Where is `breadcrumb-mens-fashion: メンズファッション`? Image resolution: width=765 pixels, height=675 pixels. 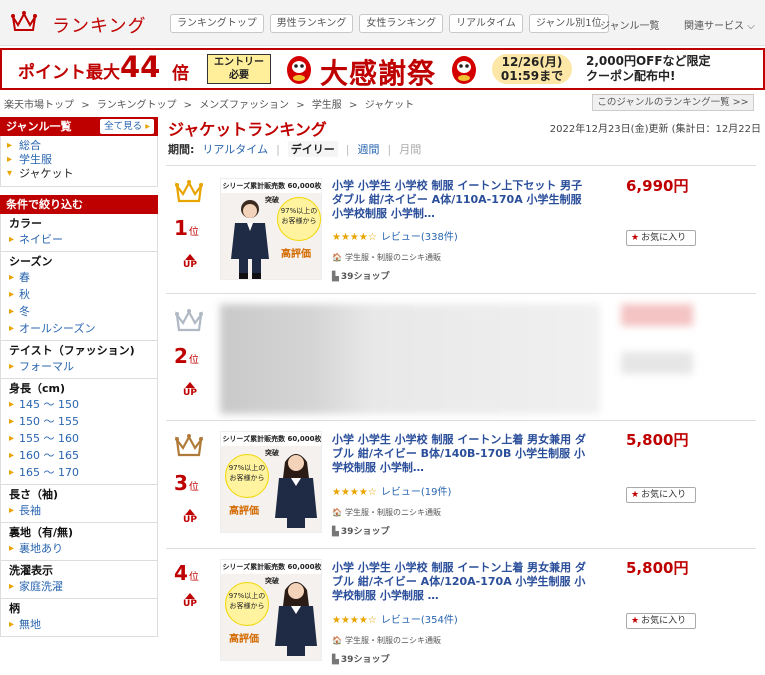
breadcrumb-mens-fashion: メンズファッション is located at coordinates (244, 105).